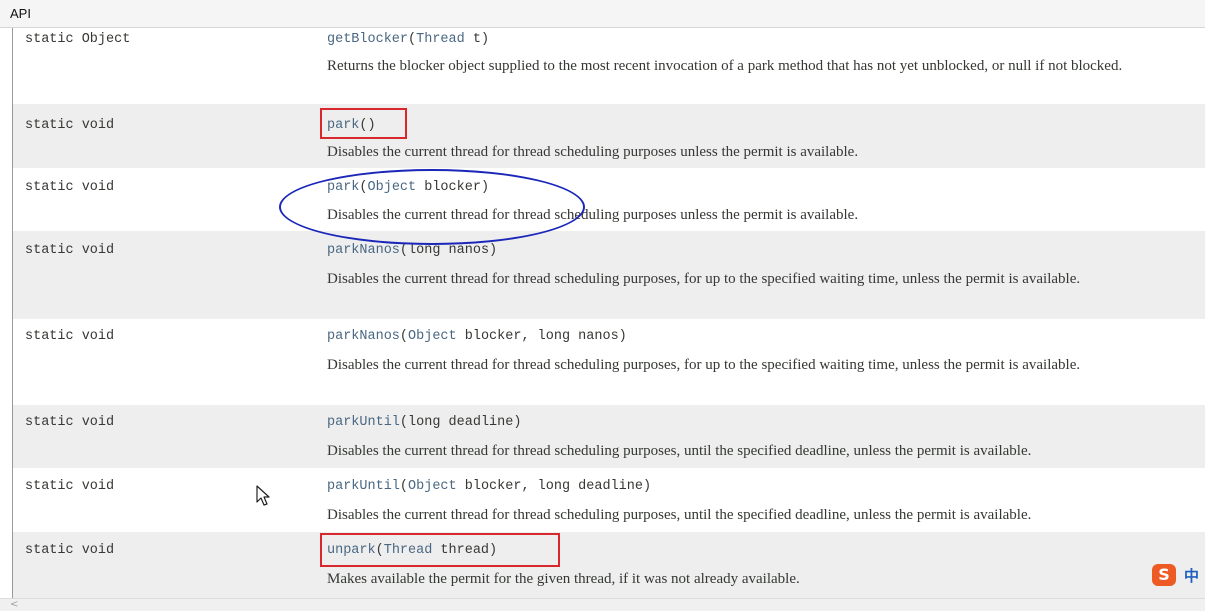  Describe the element at coordinates (440, 39) in the screenshot. I see `param-type-link: Thread` at that location.